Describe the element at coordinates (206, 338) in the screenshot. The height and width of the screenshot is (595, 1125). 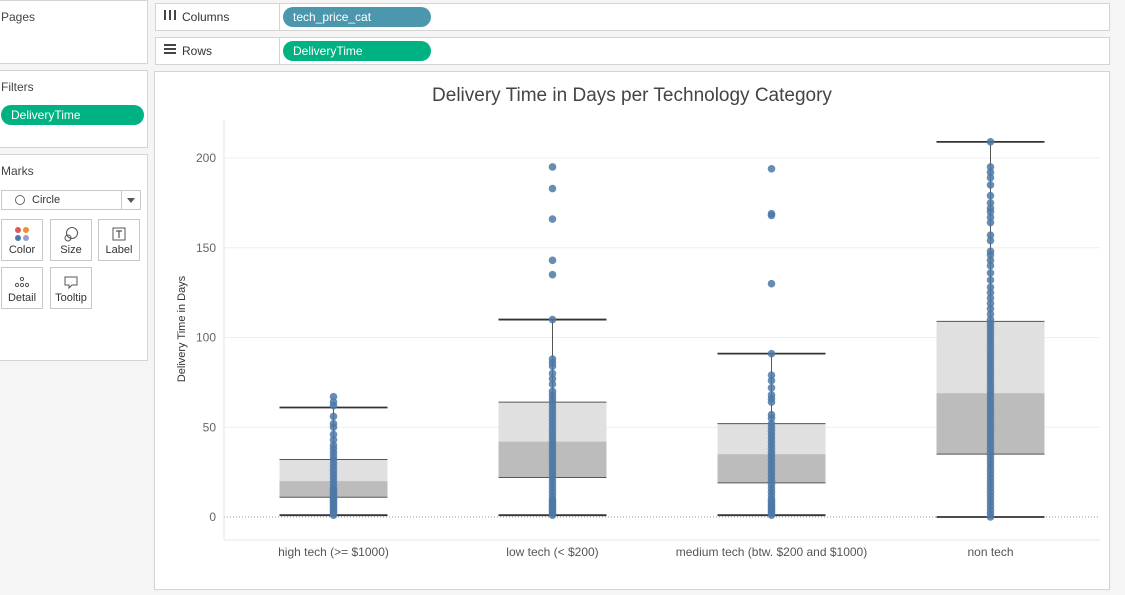
I see `y-tick-label: 100` at that location.